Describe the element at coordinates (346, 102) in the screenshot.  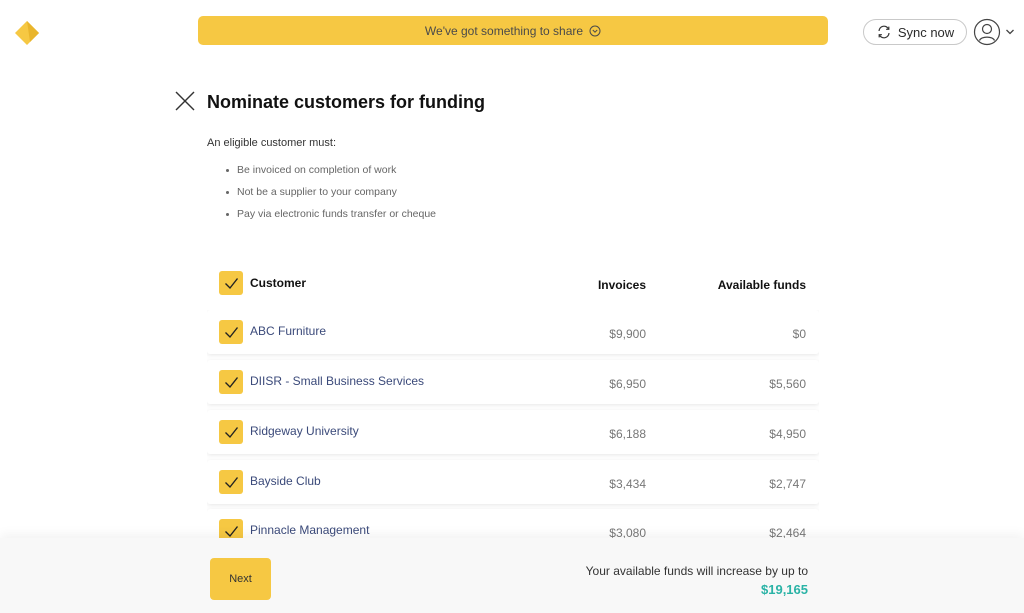
I see `page-title: Nominate customers for funding` at that location.